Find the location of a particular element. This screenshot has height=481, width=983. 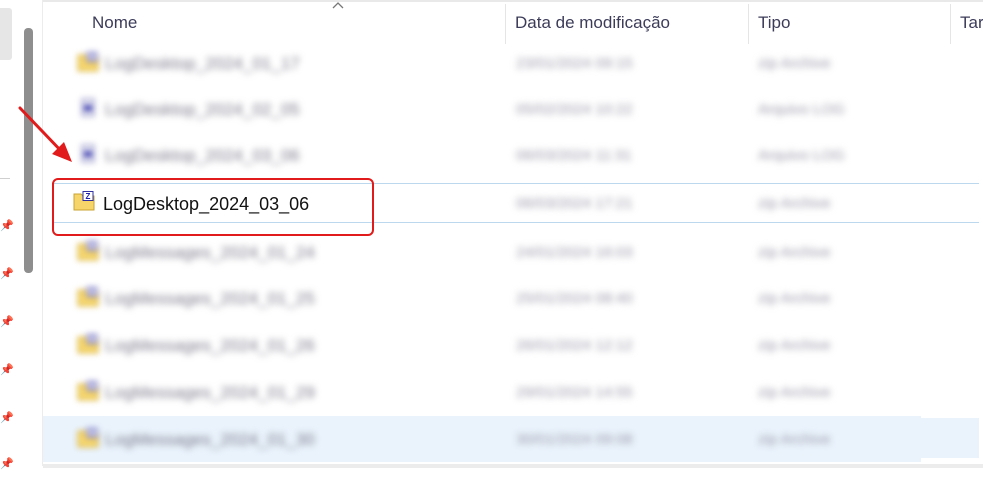

file-date: 25/01/2024 08:40 is located at coordinates (574, 298).